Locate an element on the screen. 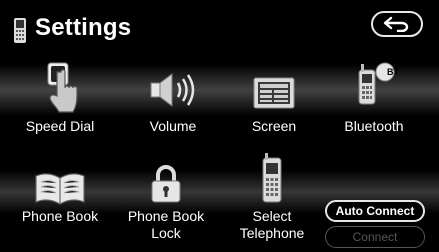 The width and height of the screenshot is (439, 252). bluetooth-badge: BT is located at coordinates (393, 72).